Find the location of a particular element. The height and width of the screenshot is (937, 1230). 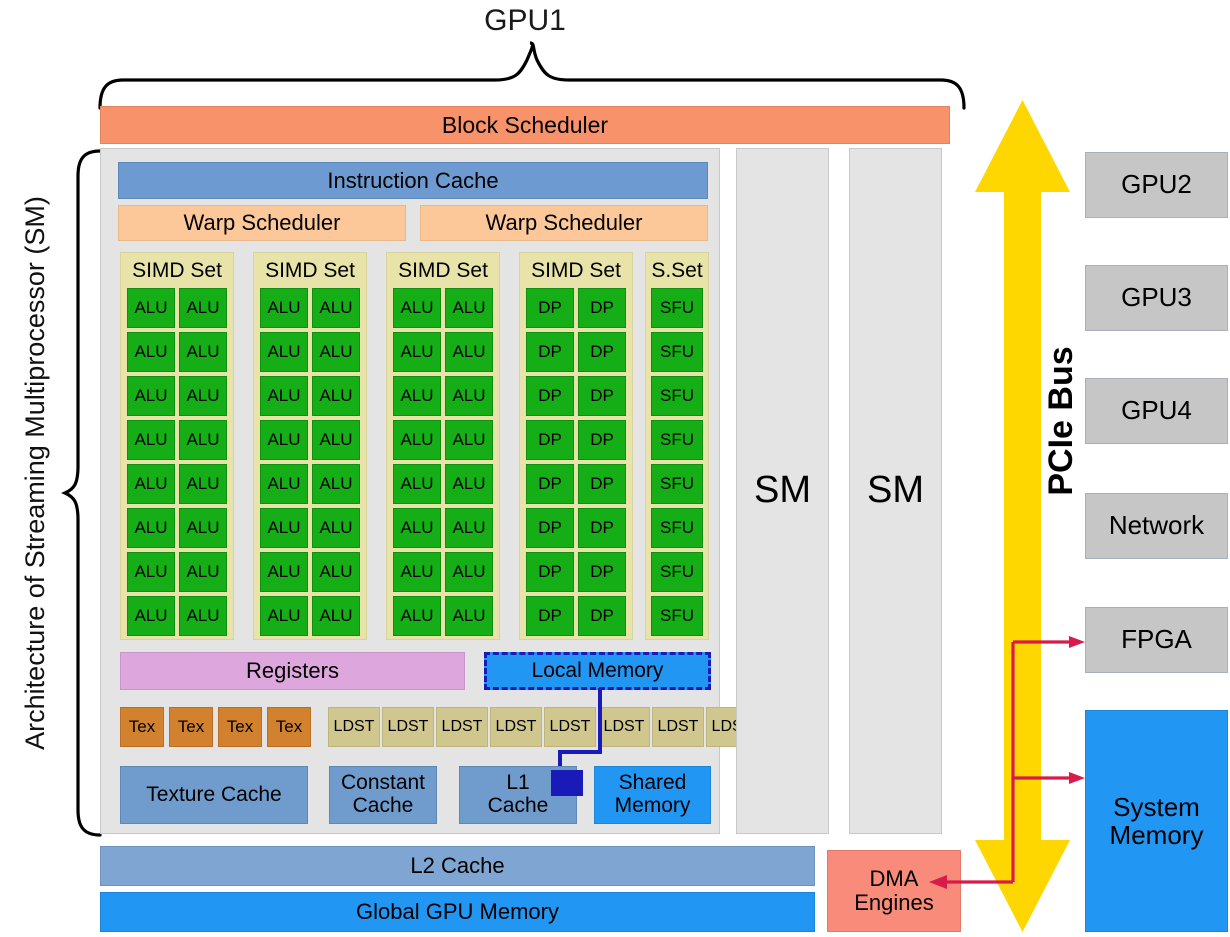

device-box-network: Network is located at coordinates (1156, 526).